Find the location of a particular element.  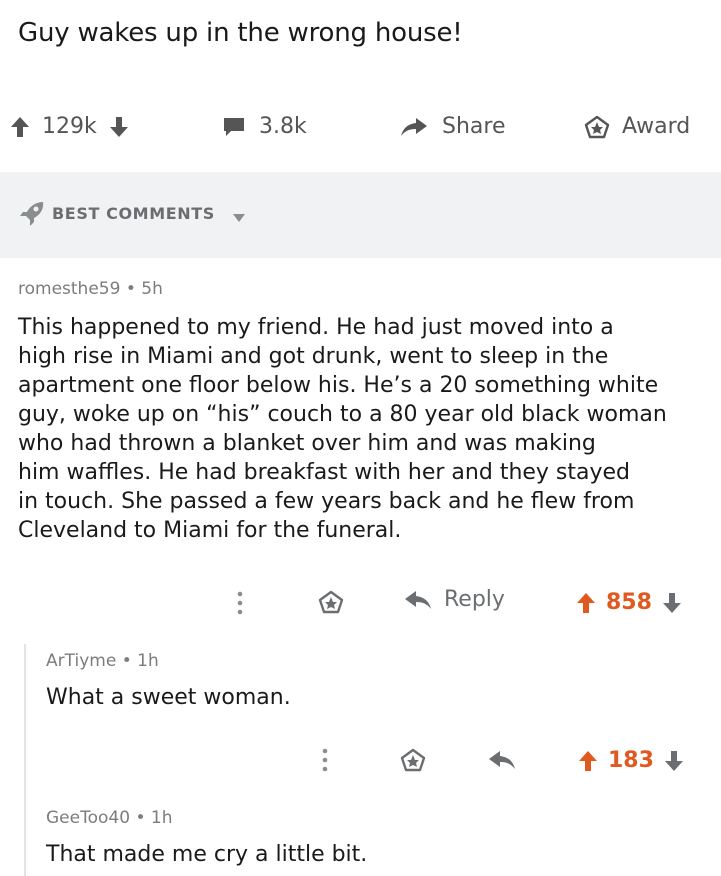

comment-2-body: What a sweet woman. is located at coordinates (168, 697).